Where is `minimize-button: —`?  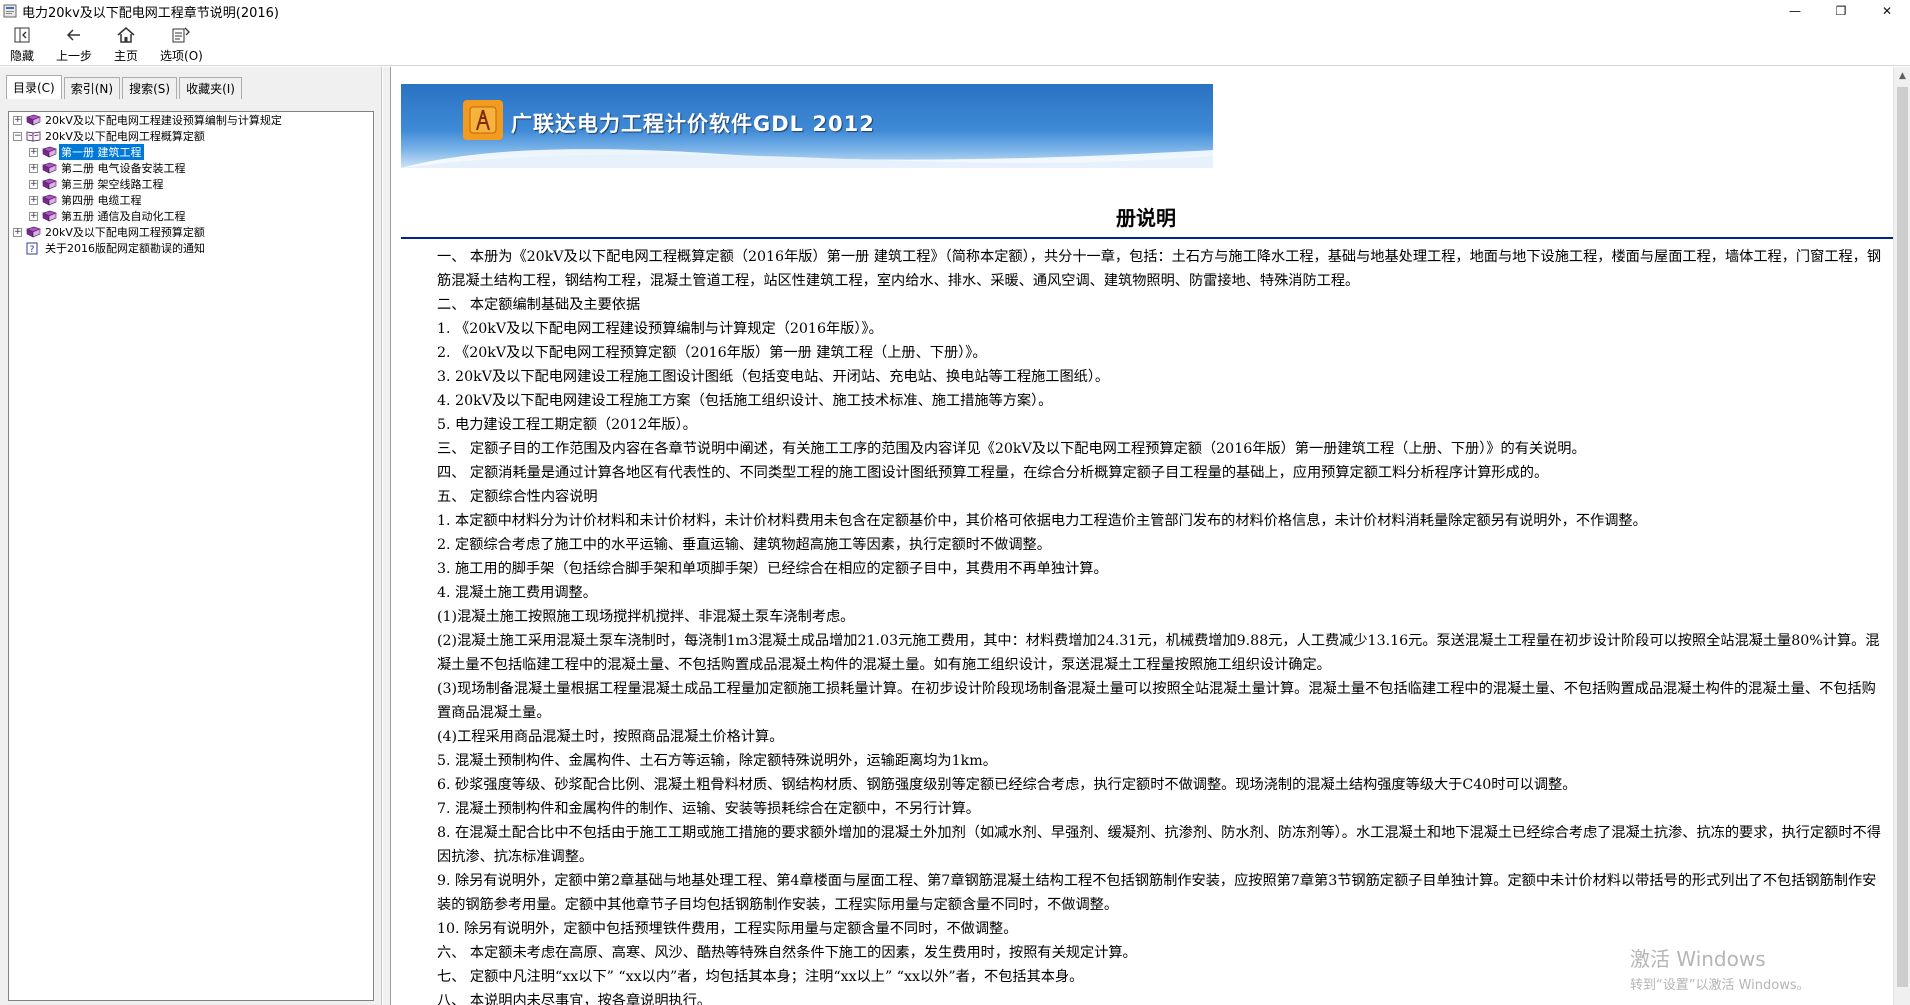 minimize-button: — is located at coordinates (1795, 11).